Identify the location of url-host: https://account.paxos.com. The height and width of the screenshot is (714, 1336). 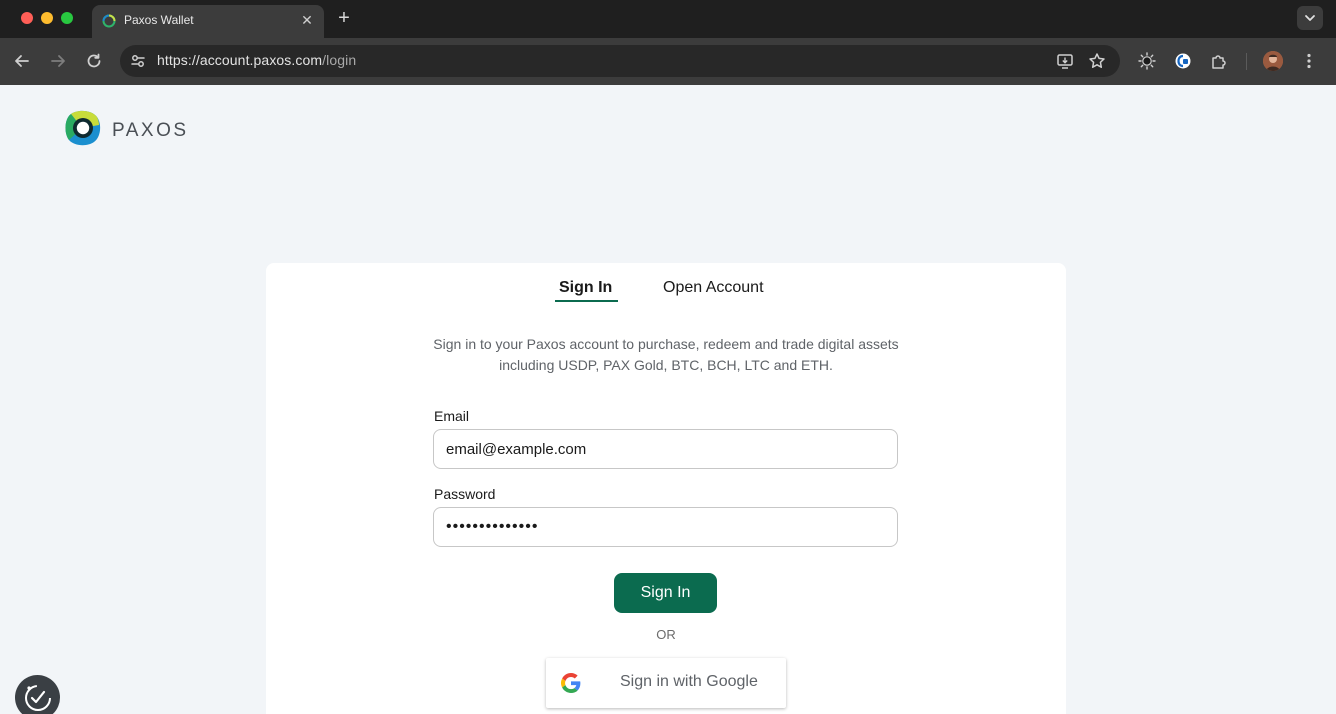
(240, 60).